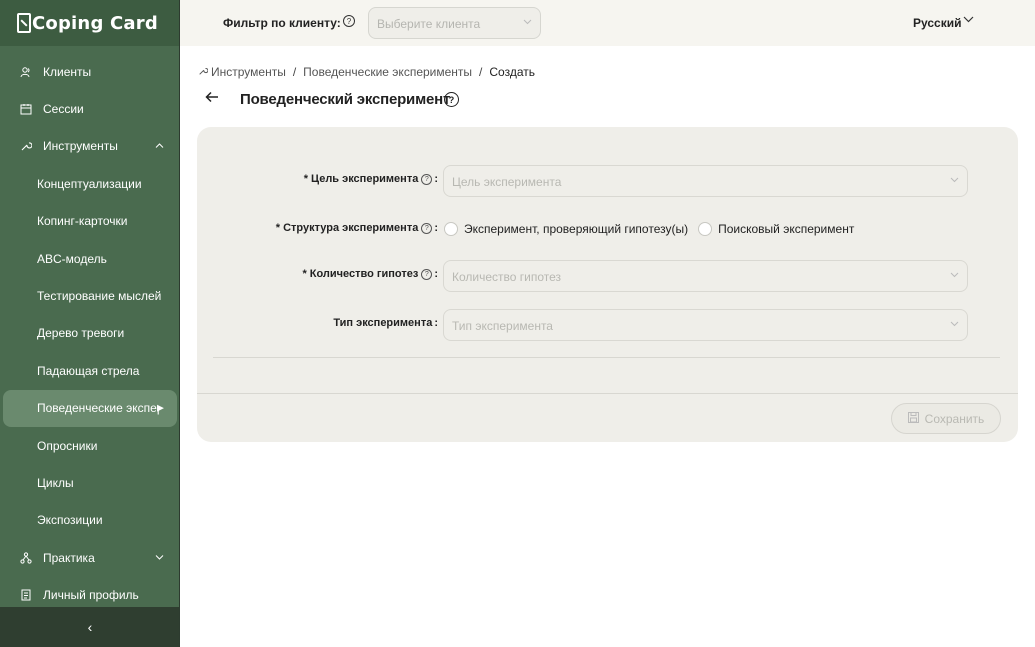  I want to click on sidebar-item-downward-arrow: Падающая стрела, so click(90, 370).